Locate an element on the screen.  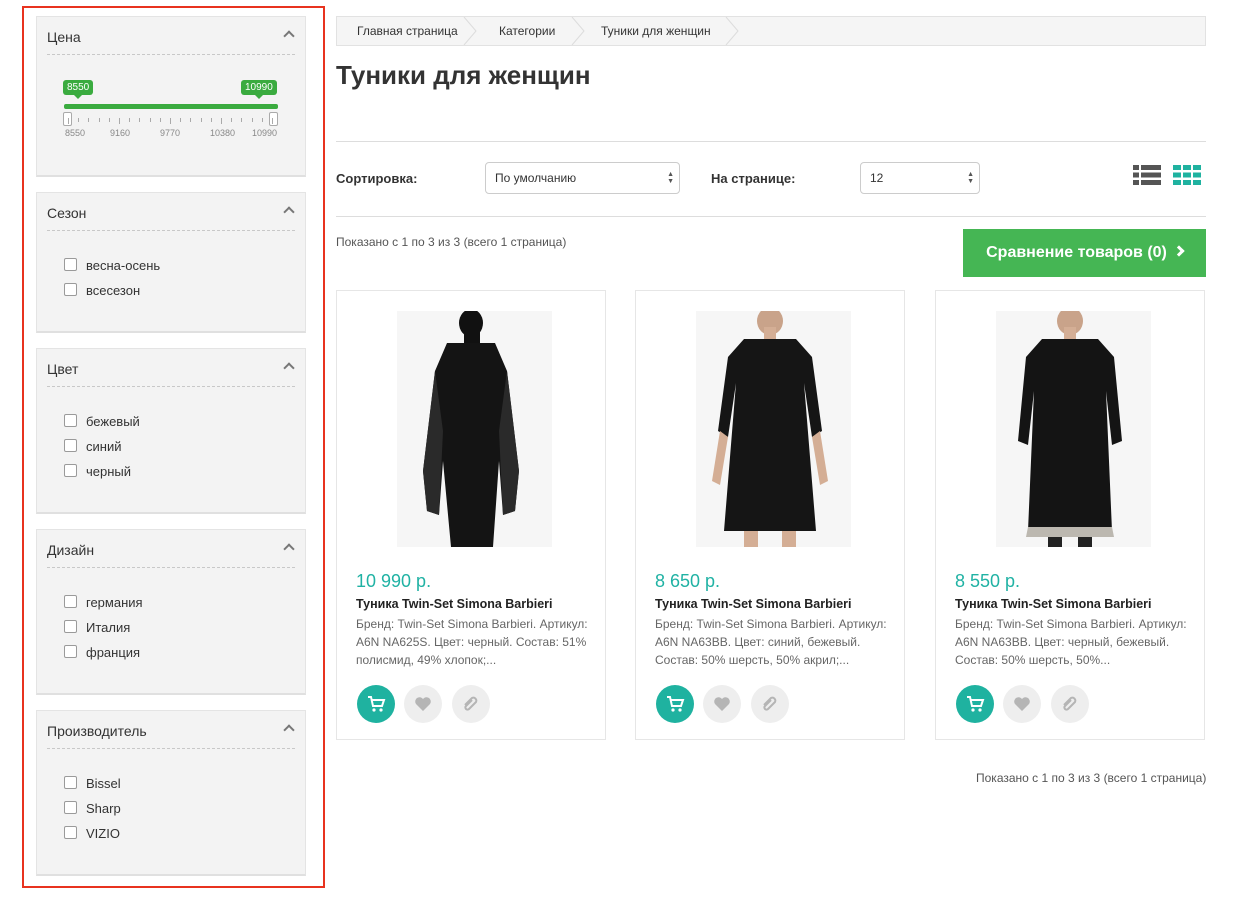
filter-design: Дизайн германия Италия франция is located at coordinates (171, 612).